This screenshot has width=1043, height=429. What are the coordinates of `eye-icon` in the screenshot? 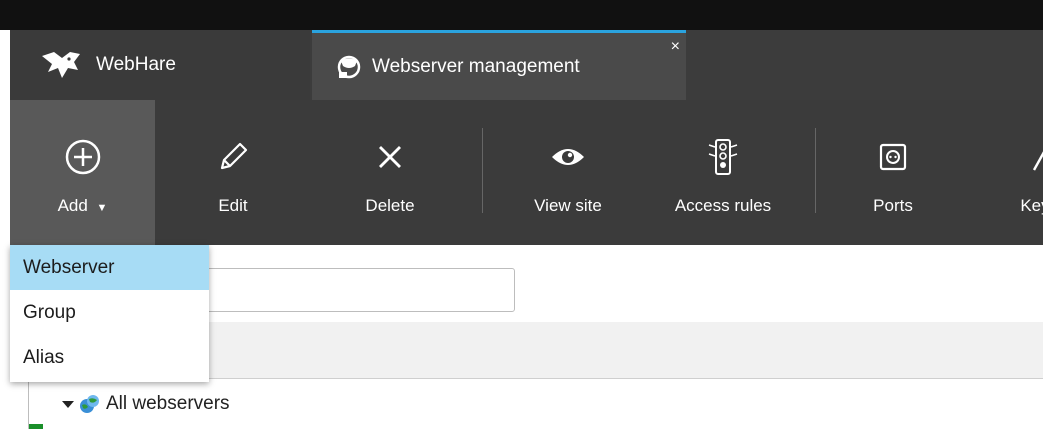 It's located at (568, 157).